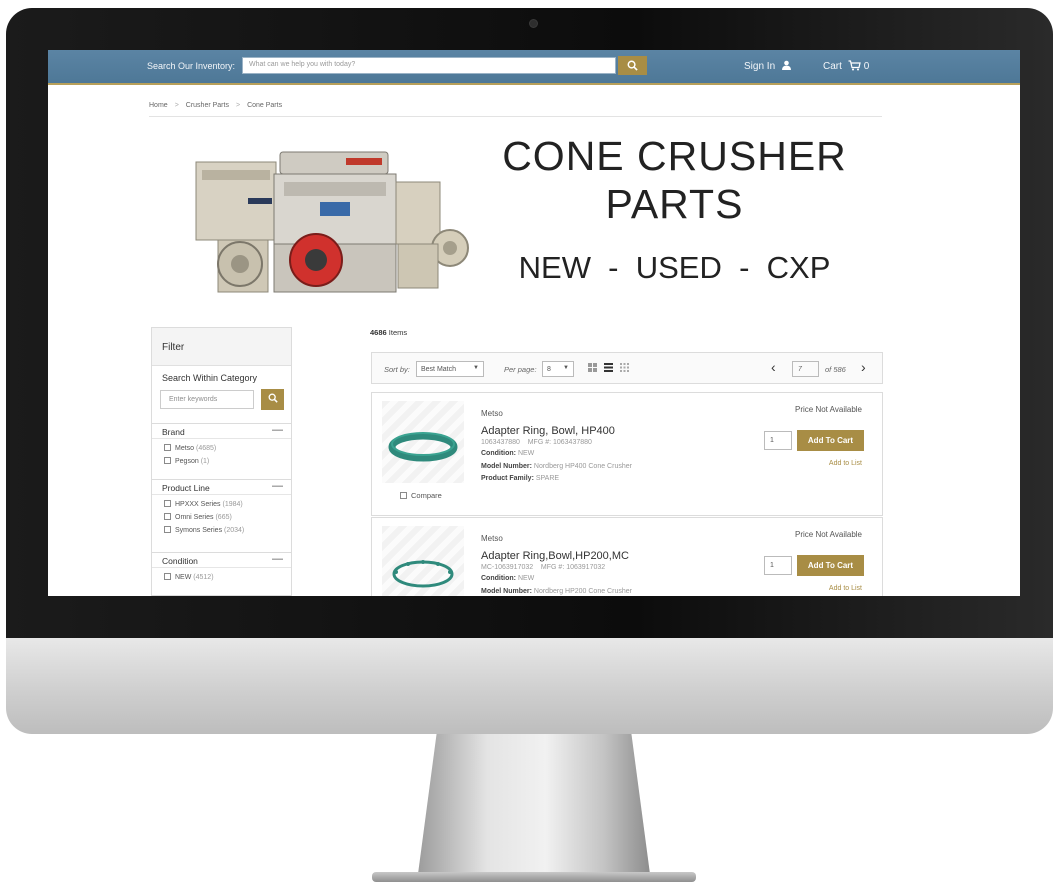 Image resolution: width=1053 pixels, height=883 pixels. What do you see at coordinates (555, 556) in the screenshot?
I see `product-name: Adapter Ring,Bowl,HP200,MC` at bounding box center [555, 556].